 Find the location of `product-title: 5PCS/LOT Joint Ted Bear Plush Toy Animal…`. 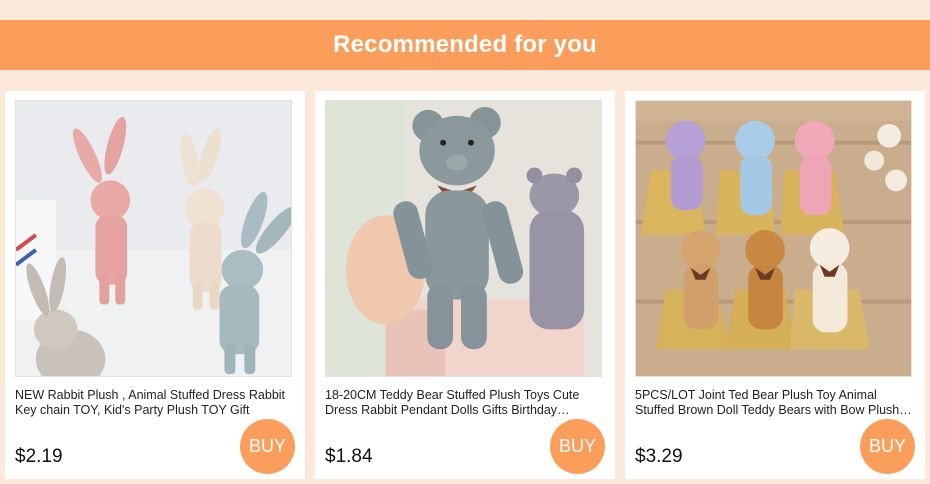

product-title: 5PCS/LOT Joint Ted Bear Plush Toy Animal… is located at coordinates (775, 403).